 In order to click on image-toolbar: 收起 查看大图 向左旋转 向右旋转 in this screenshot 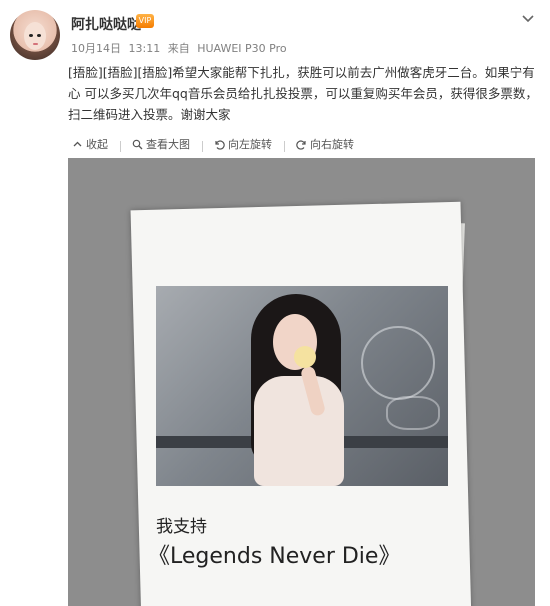, I will do `click(213, 144)`.